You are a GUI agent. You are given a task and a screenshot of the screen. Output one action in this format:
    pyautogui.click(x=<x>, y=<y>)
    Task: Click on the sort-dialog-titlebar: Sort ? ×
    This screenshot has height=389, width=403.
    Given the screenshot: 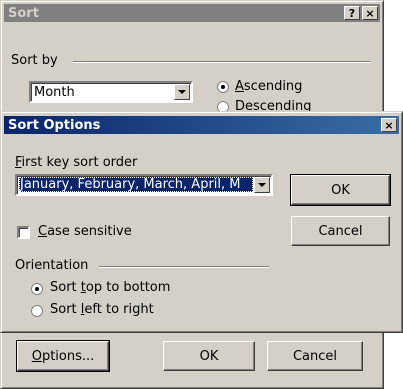 What is the action you would take?
    pyautogui.click(x=192, y=13)
    